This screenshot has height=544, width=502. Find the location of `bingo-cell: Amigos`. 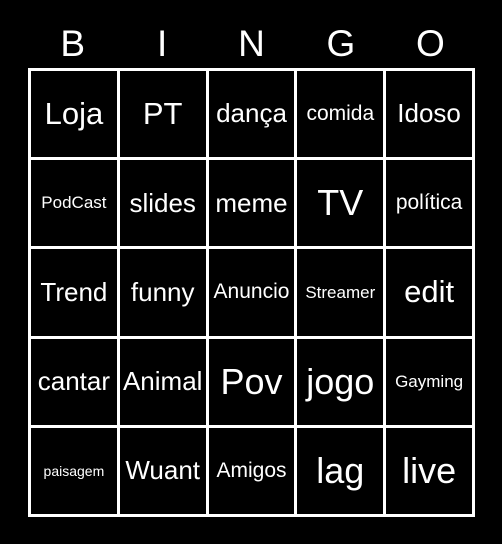

bingo-cell: Amigos is located at coordinates (251, 470).